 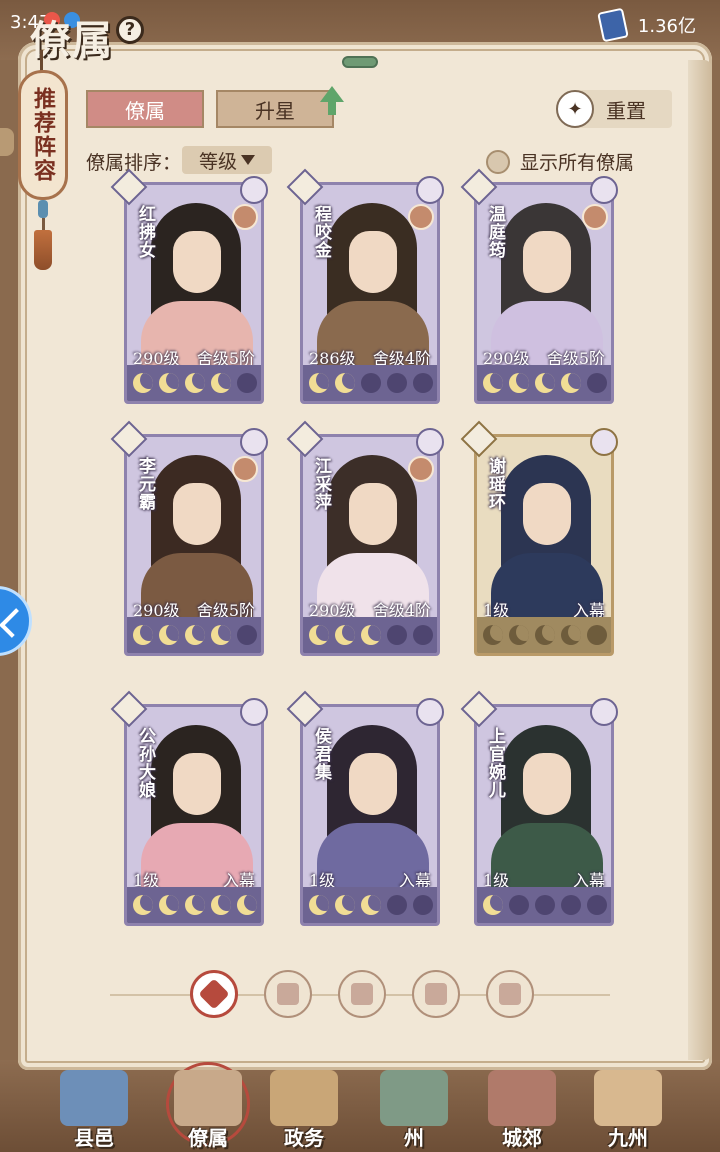 What do you see at coordinates (130, 30) in the screenshot?
I see `help-icon: ?` at bounding box center [130, 30].